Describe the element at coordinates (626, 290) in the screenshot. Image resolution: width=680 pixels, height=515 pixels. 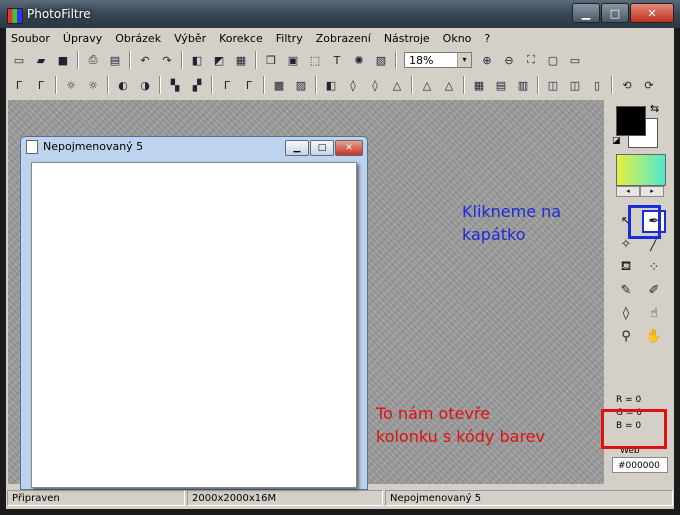
I see `brush-icon: ✎` at that location.